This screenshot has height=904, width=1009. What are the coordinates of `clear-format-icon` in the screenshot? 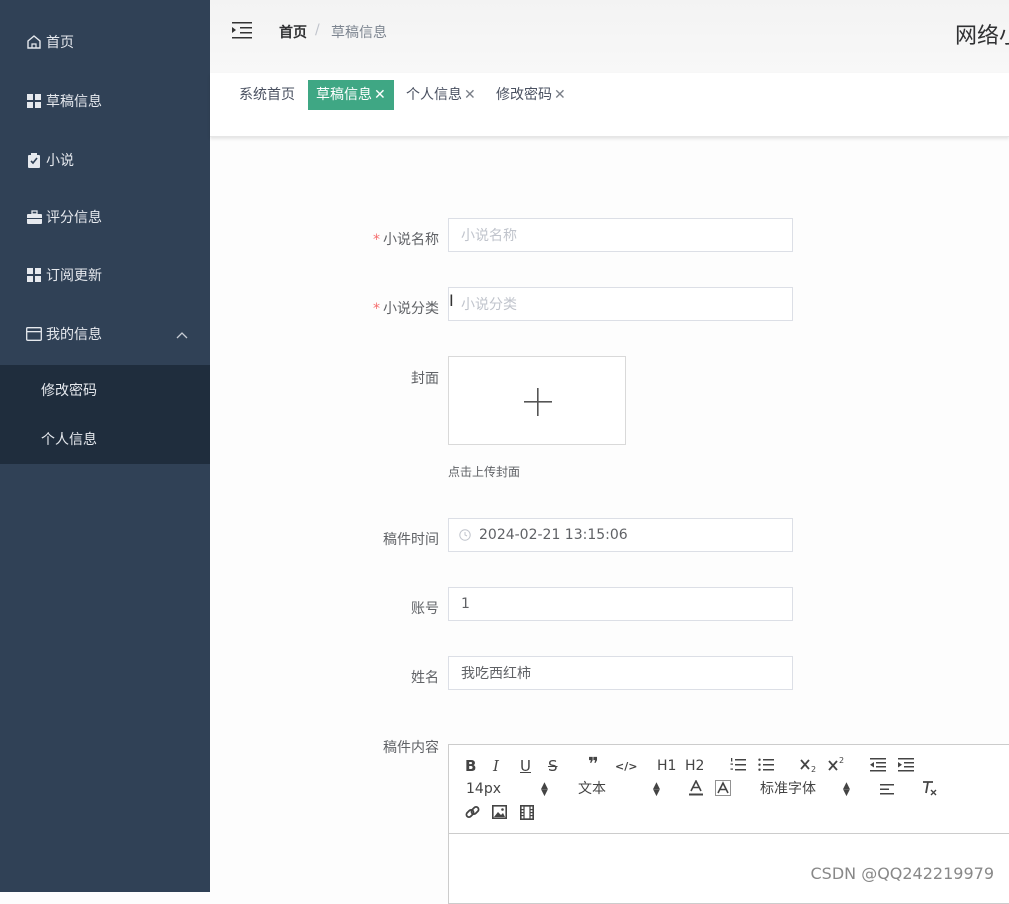 It's located at (930, 790).